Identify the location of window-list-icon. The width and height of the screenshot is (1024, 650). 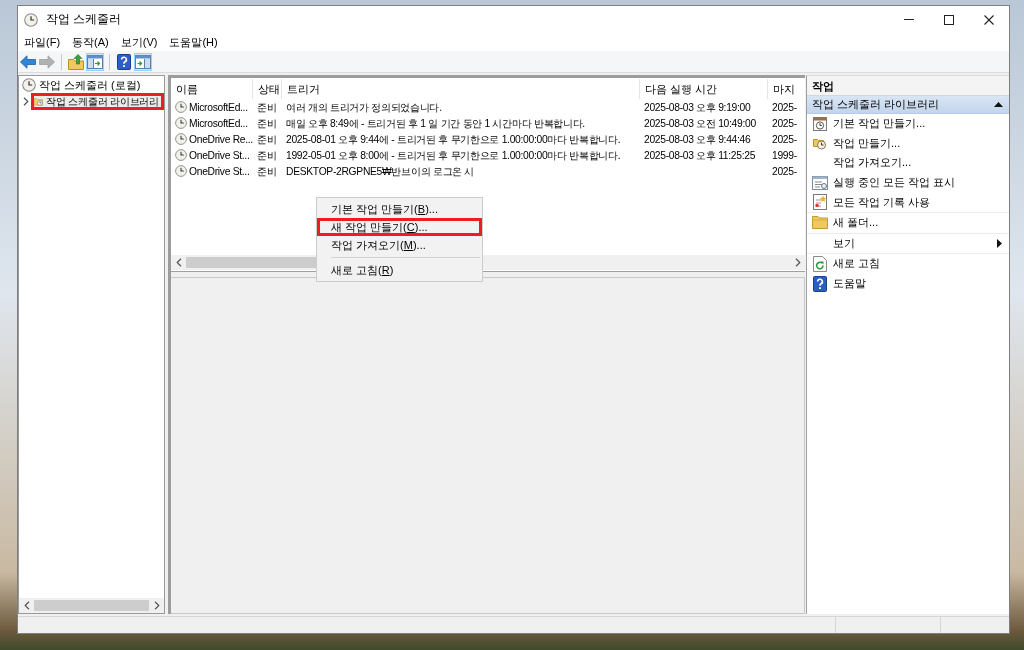
(820, 182).